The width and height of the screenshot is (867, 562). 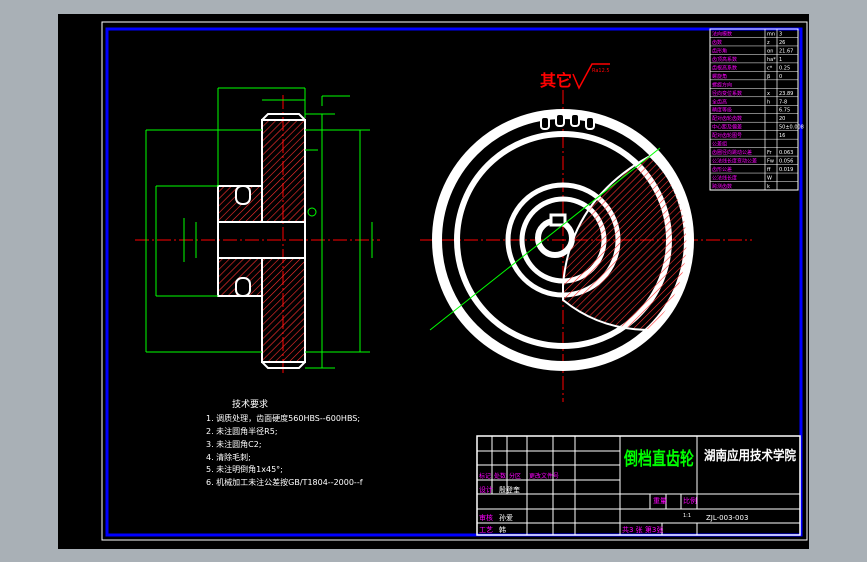 What do you see at coordinates (283, 418) in the screenshot?
I see `tech-item-1: 1. 调质处理，齿面硬度560HBS--600HBS;` at bounding box center [283, 418].